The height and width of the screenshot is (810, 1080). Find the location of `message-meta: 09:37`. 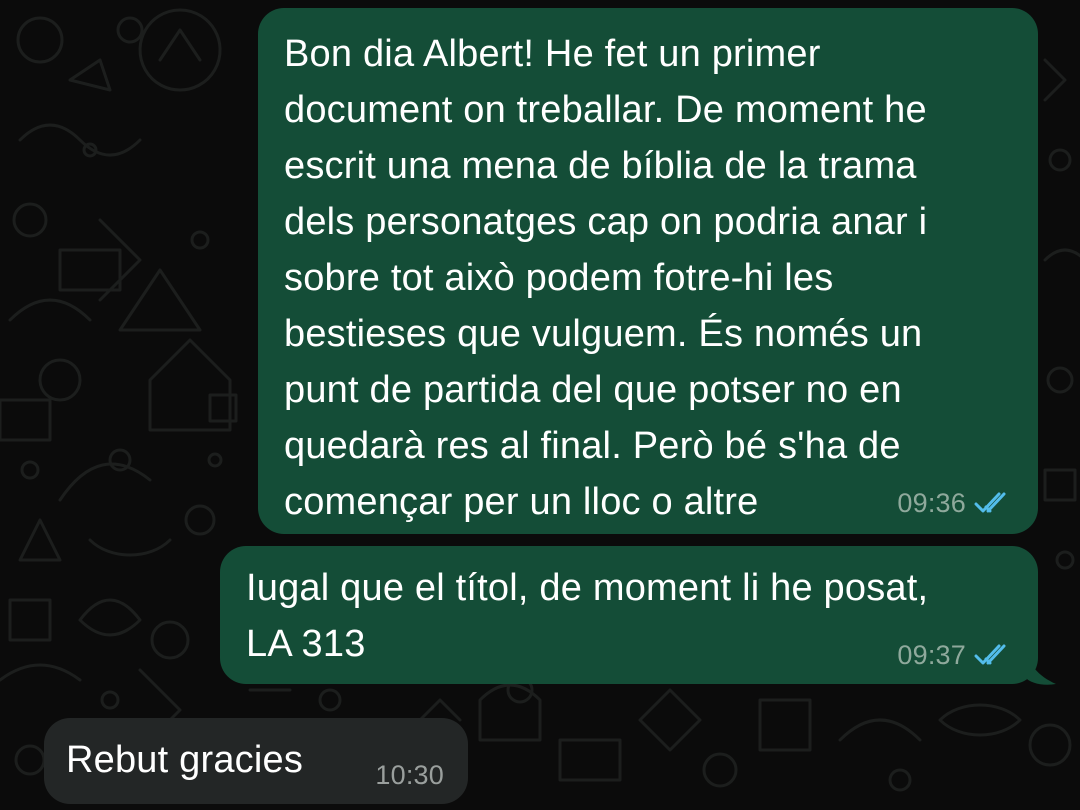

message-meta: 09:37 is located at coordinates (955, 655).